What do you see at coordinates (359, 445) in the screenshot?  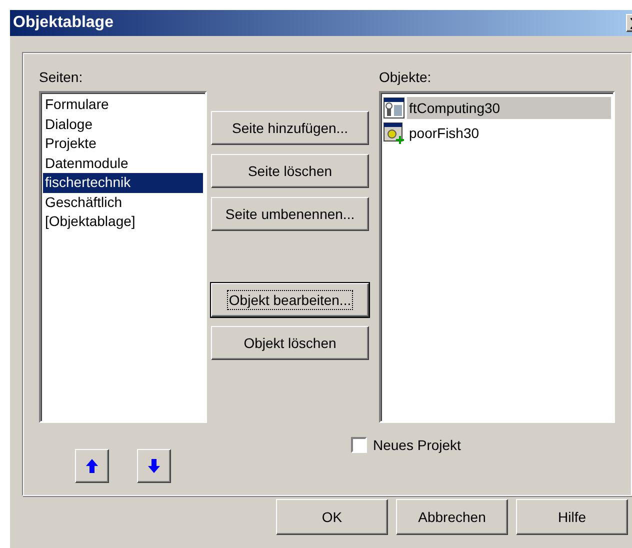 I see `new-project-checkbox` at bounding box center [359, 445].